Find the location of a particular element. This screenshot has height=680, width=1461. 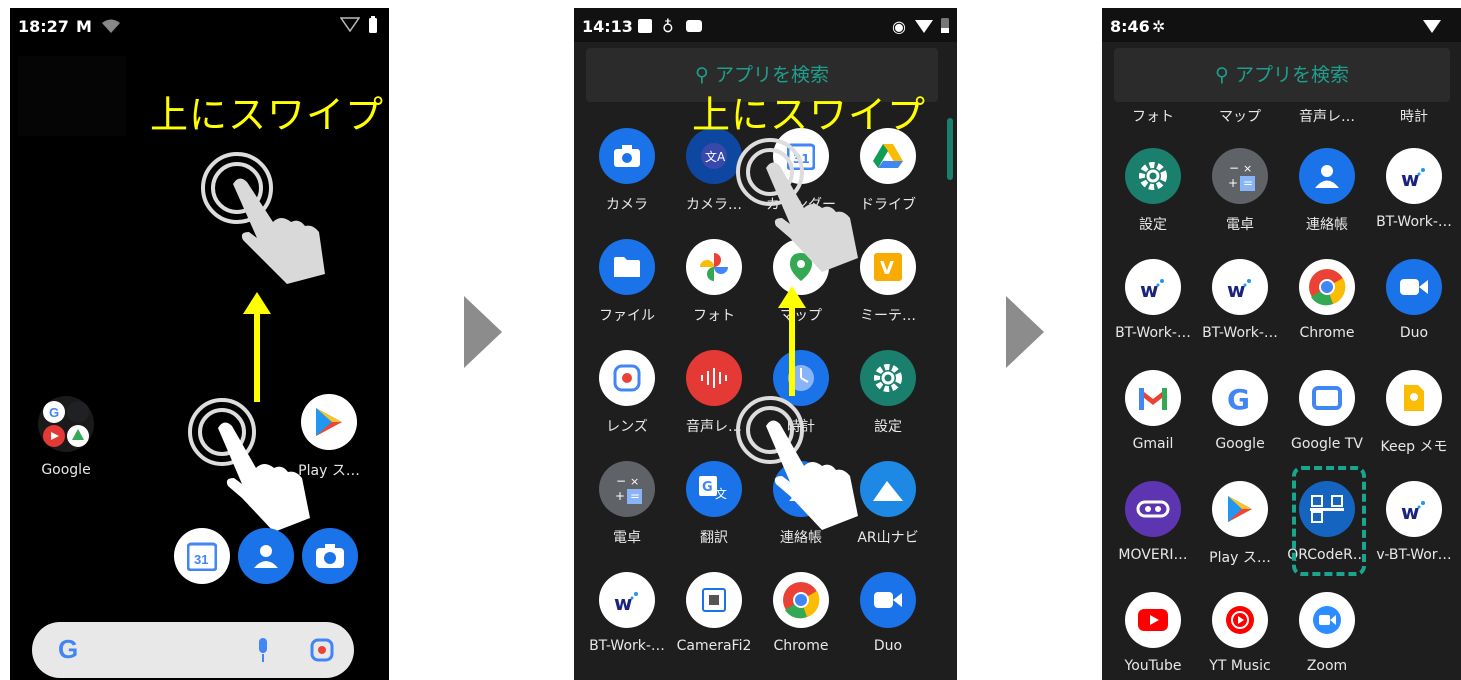

calendar-icon: 31 is located at coordinates (202, 556).